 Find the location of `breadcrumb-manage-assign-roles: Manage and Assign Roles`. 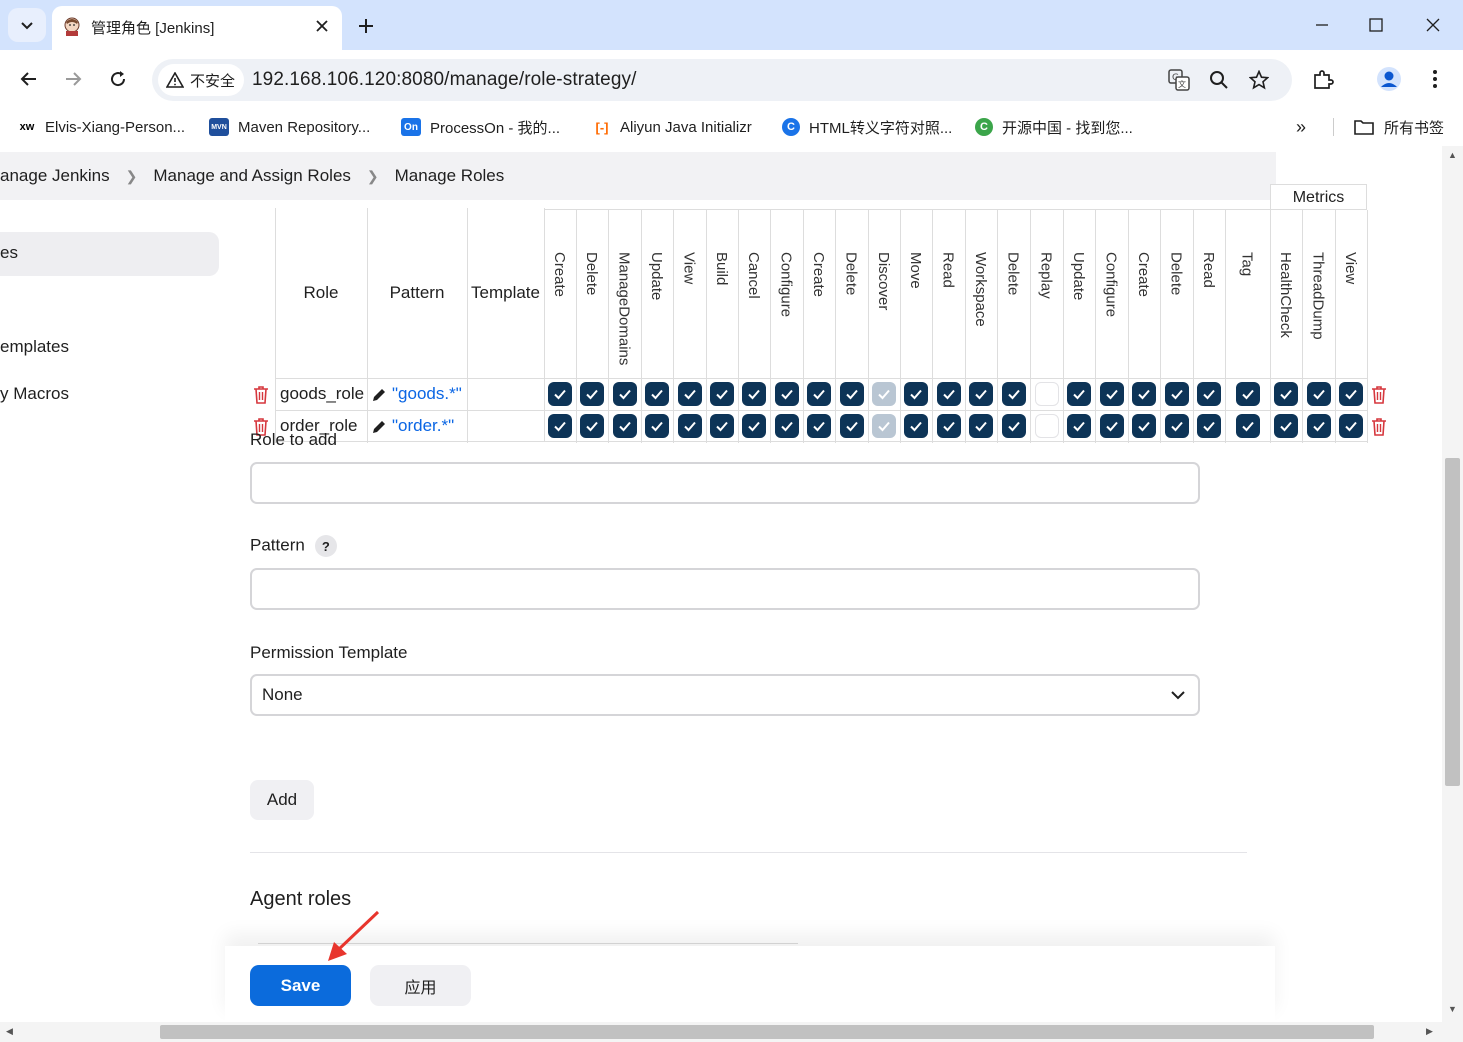

breadcrumb-manage-assign-roles: Manage and Assign Roles is located at coordinates (252, 176).